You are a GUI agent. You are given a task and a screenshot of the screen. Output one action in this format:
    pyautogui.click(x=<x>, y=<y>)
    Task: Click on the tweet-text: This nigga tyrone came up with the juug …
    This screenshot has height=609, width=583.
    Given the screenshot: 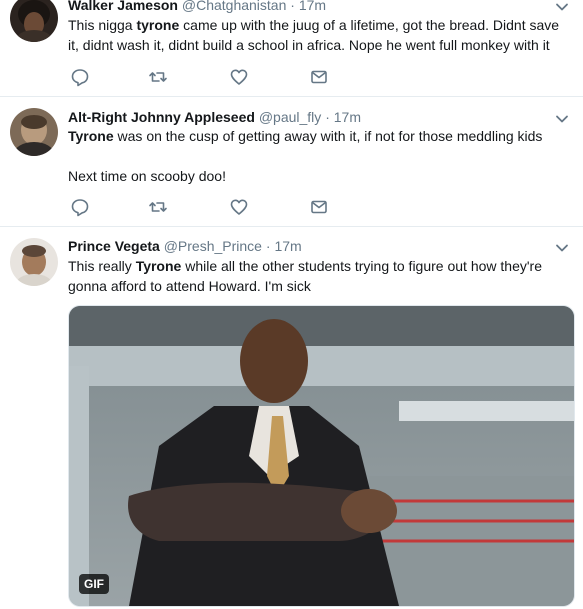 What is the action you would take?
    pyautogui.click(x=318, y=35)
    